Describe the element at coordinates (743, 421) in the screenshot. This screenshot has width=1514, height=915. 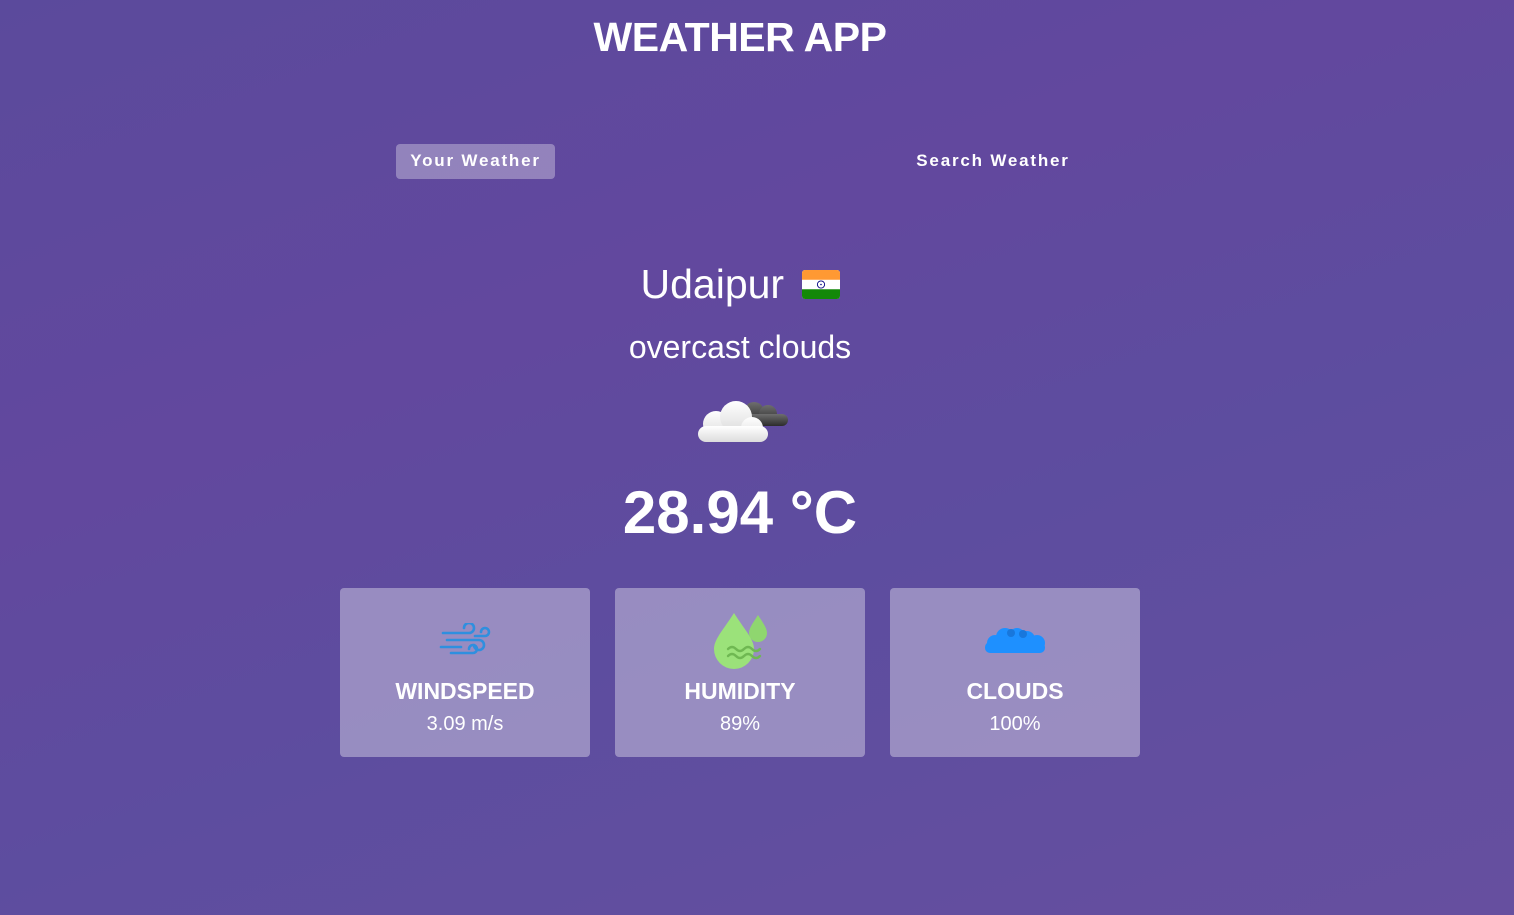
I see `cloud-with-moon-icon` at that location.